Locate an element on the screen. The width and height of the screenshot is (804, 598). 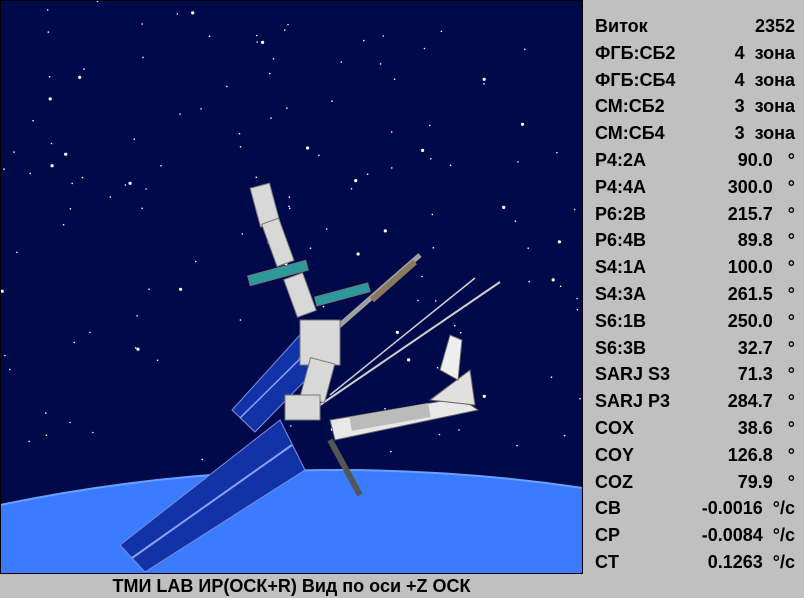
telemetry-label: P4:2A is located at coordinates (621, 160).